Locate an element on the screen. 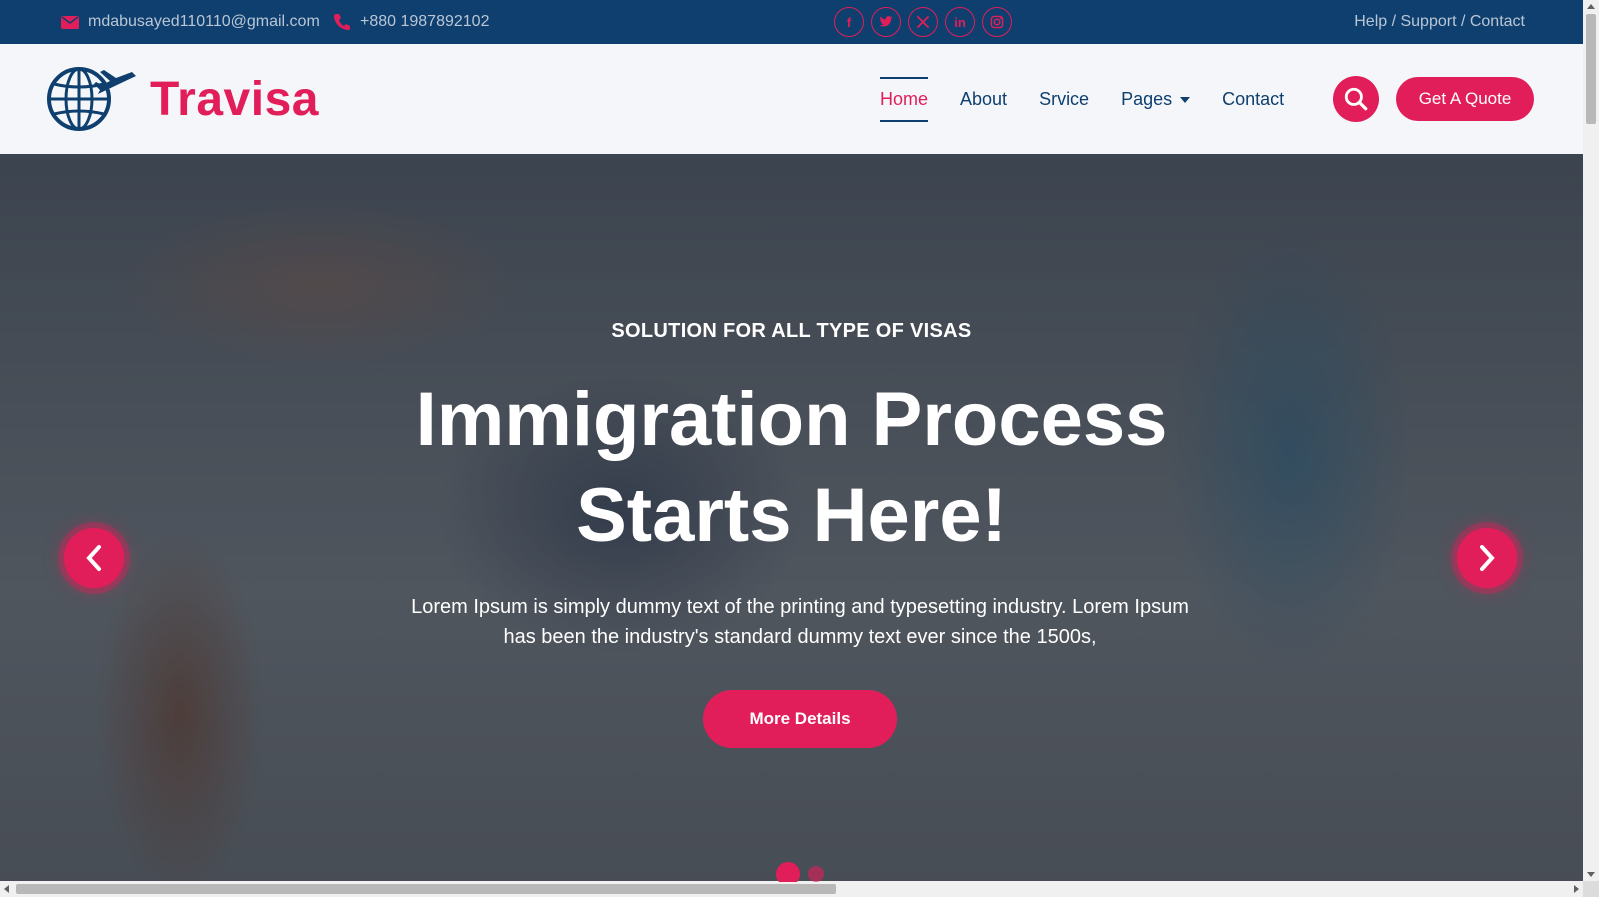  x-icon is located at coordinates (923, 22).